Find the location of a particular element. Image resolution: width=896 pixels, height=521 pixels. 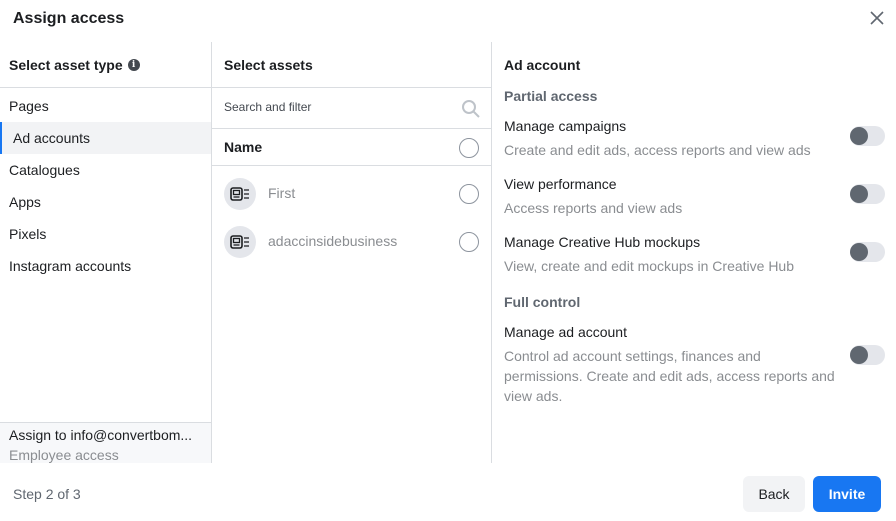

dialog-header: Assign access is located at coordinates (448, 21).